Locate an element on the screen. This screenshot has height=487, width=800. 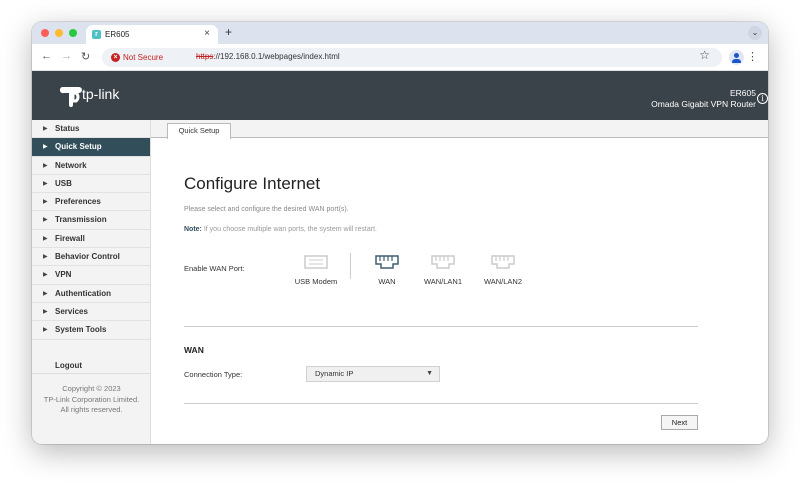
model-info: ER605 Omada Gigabit VPN Router is located at coordinates (703, 99).